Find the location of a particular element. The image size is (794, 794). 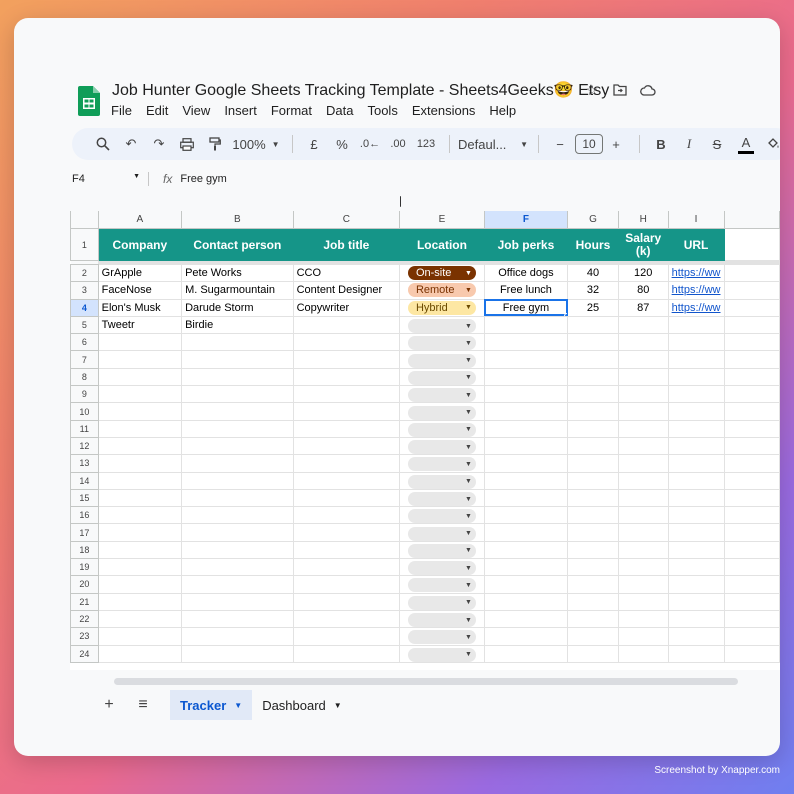

contact-cell: M. Sugarmountain is located at coordinates (237, 290).